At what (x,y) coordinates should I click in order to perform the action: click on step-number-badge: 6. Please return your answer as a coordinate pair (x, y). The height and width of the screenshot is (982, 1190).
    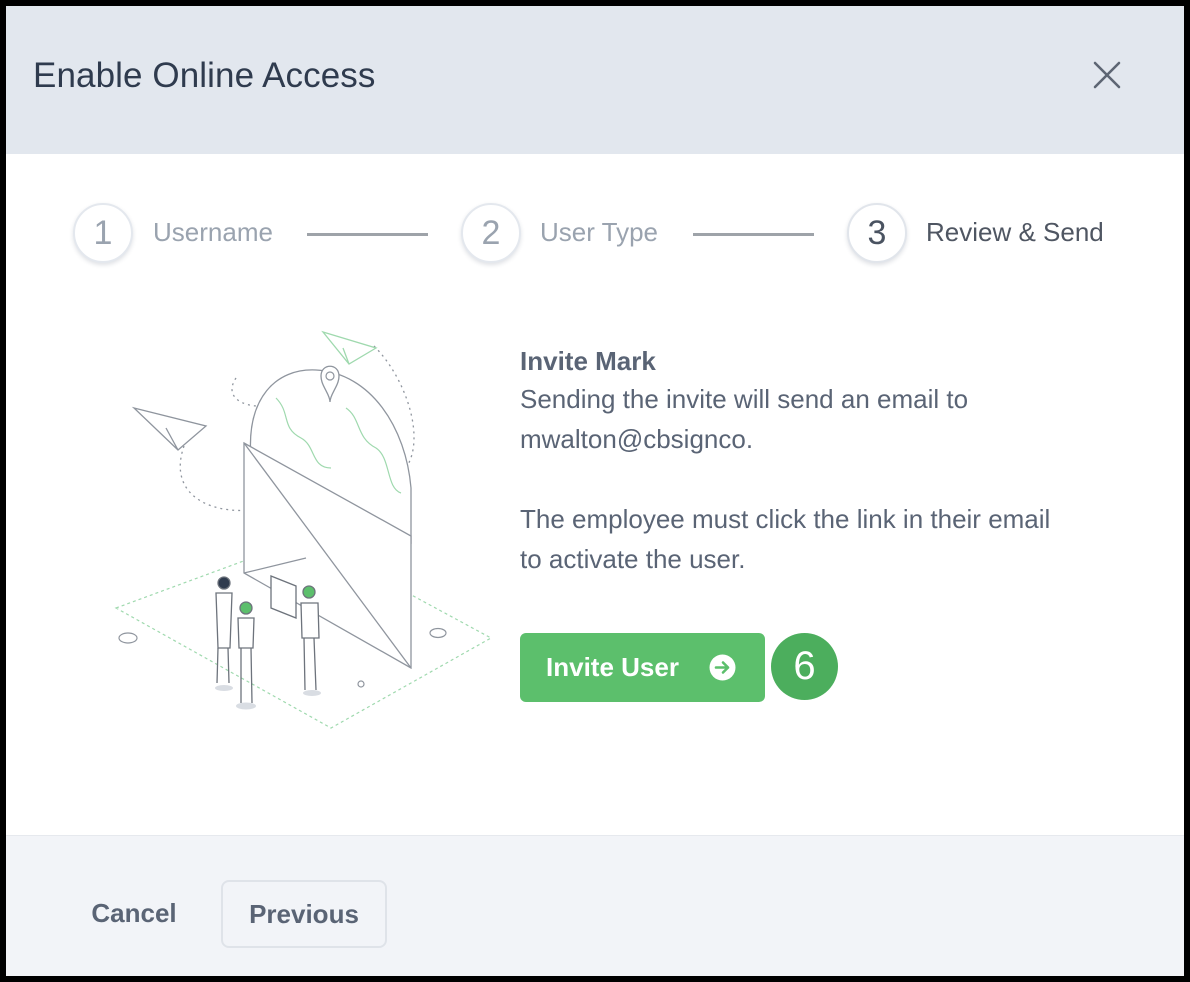
    Looking at the image, I should click on (804, 666).